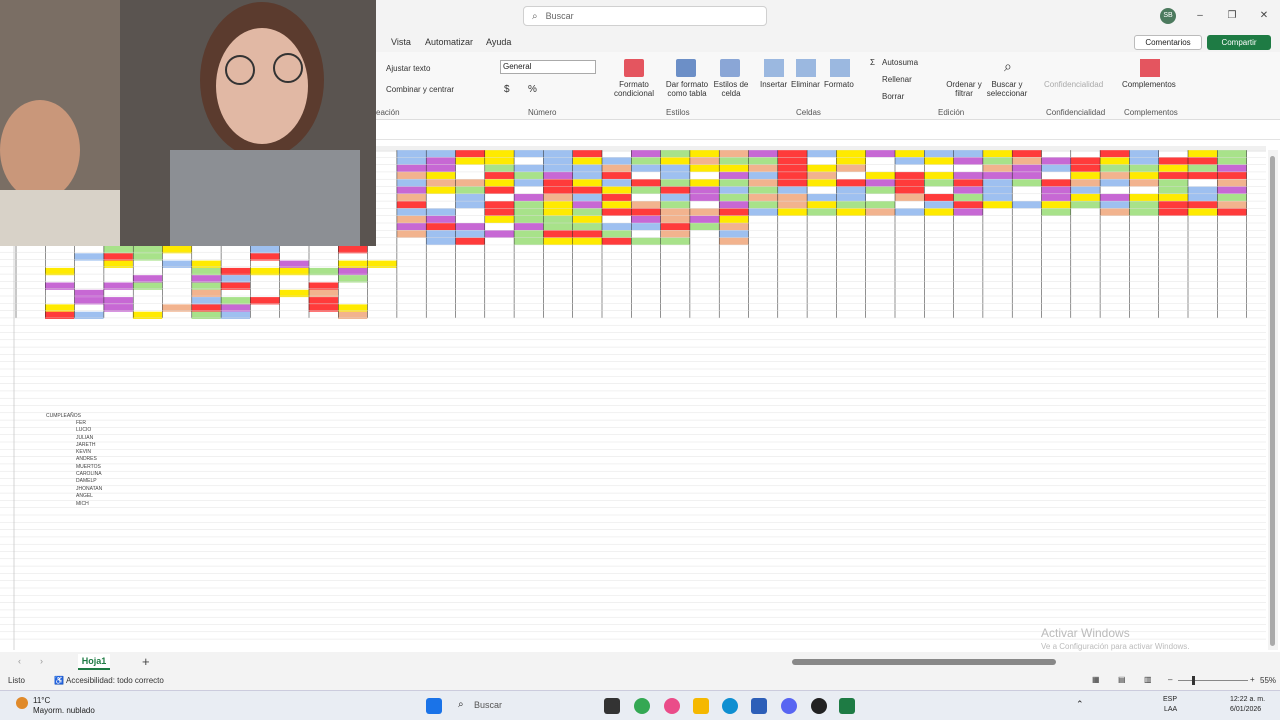 Image resolution: width=1280 pixels, height=720 pixels. I want to click on confidentiality-button: Confidencialidad, so click(1073, 84).